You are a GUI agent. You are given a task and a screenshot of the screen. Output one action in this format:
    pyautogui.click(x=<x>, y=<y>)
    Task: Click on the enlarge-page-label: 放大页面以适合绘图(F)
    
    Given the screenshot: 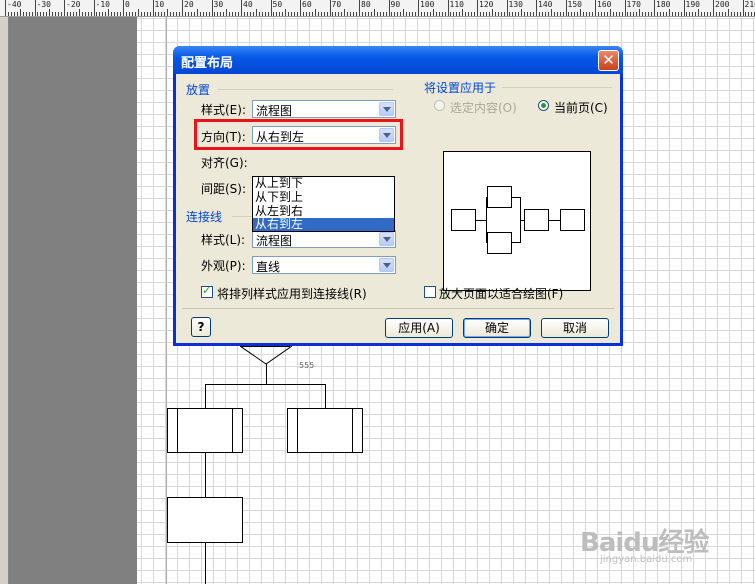 What is the action you would take?
    pyautogui.click(x=501, y=293)
    